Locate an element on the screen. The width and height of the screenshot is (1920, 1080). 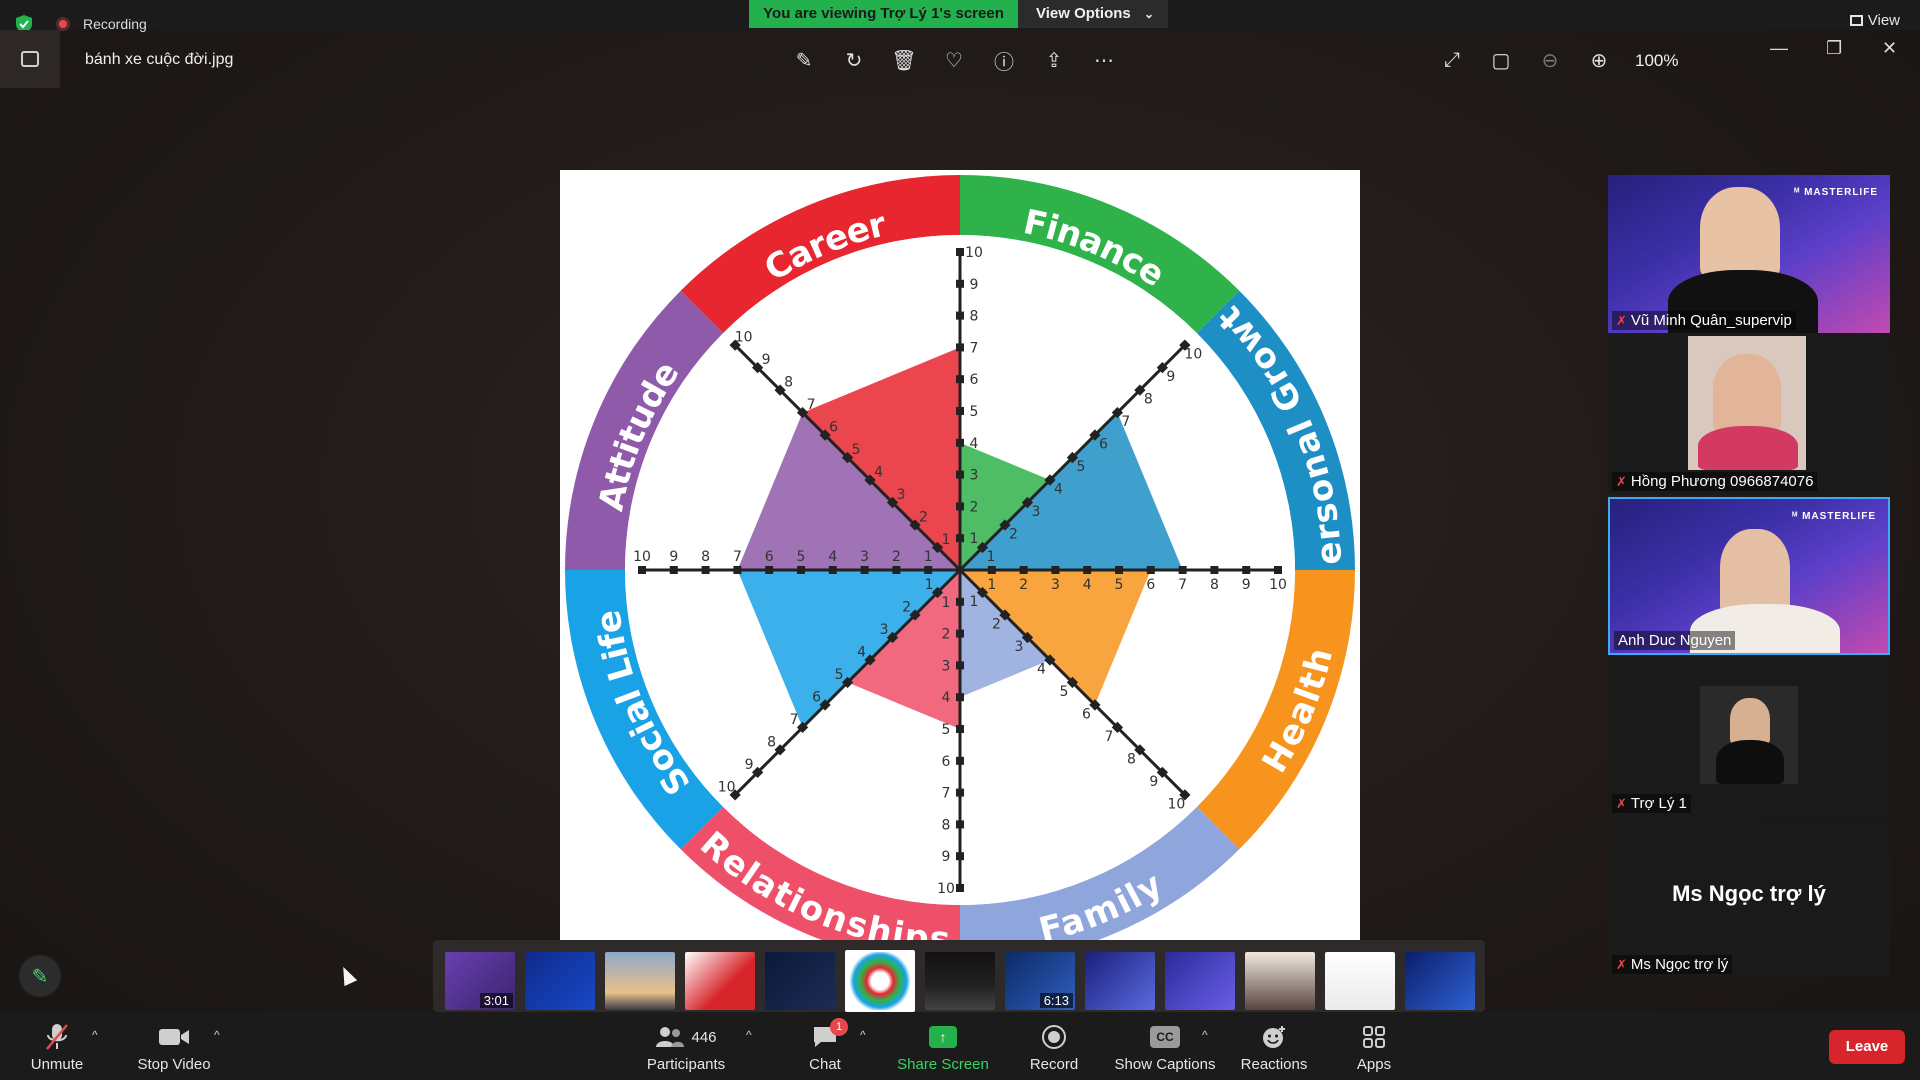
zoom-in-icon: ⊕ is located at coordinates (1599, 60).